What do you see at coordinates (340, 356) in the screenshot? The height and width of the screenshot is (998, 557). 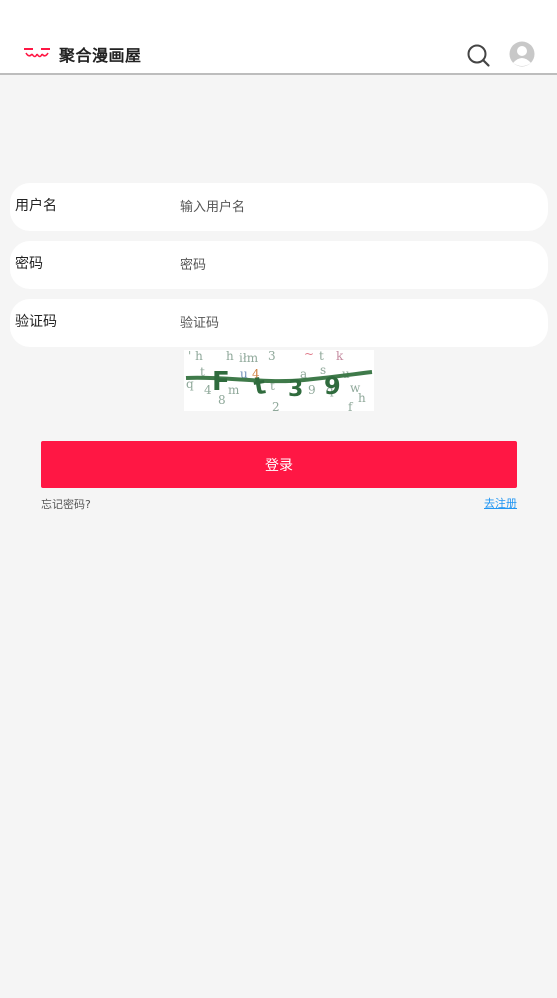 I see `svg-text: k` at bounding box center [340, 356].